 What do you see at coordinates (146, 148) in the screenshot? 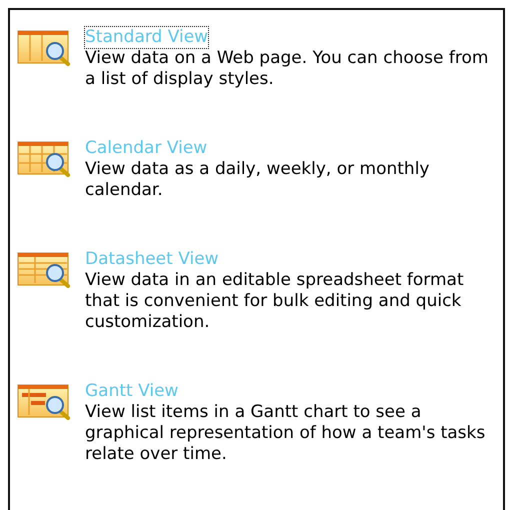
I see `view-link: Calendar View` at bounding box center [146, 148].